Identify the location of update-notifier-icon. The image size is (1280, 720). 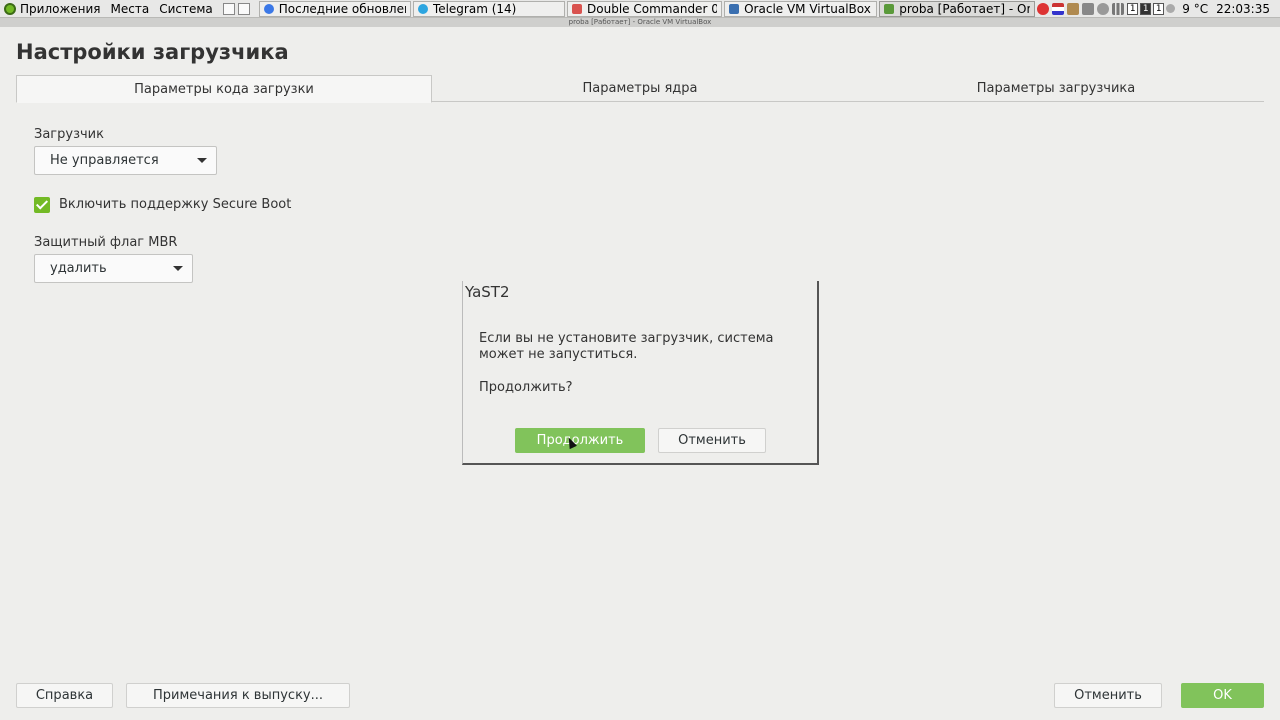
(1043, 8).